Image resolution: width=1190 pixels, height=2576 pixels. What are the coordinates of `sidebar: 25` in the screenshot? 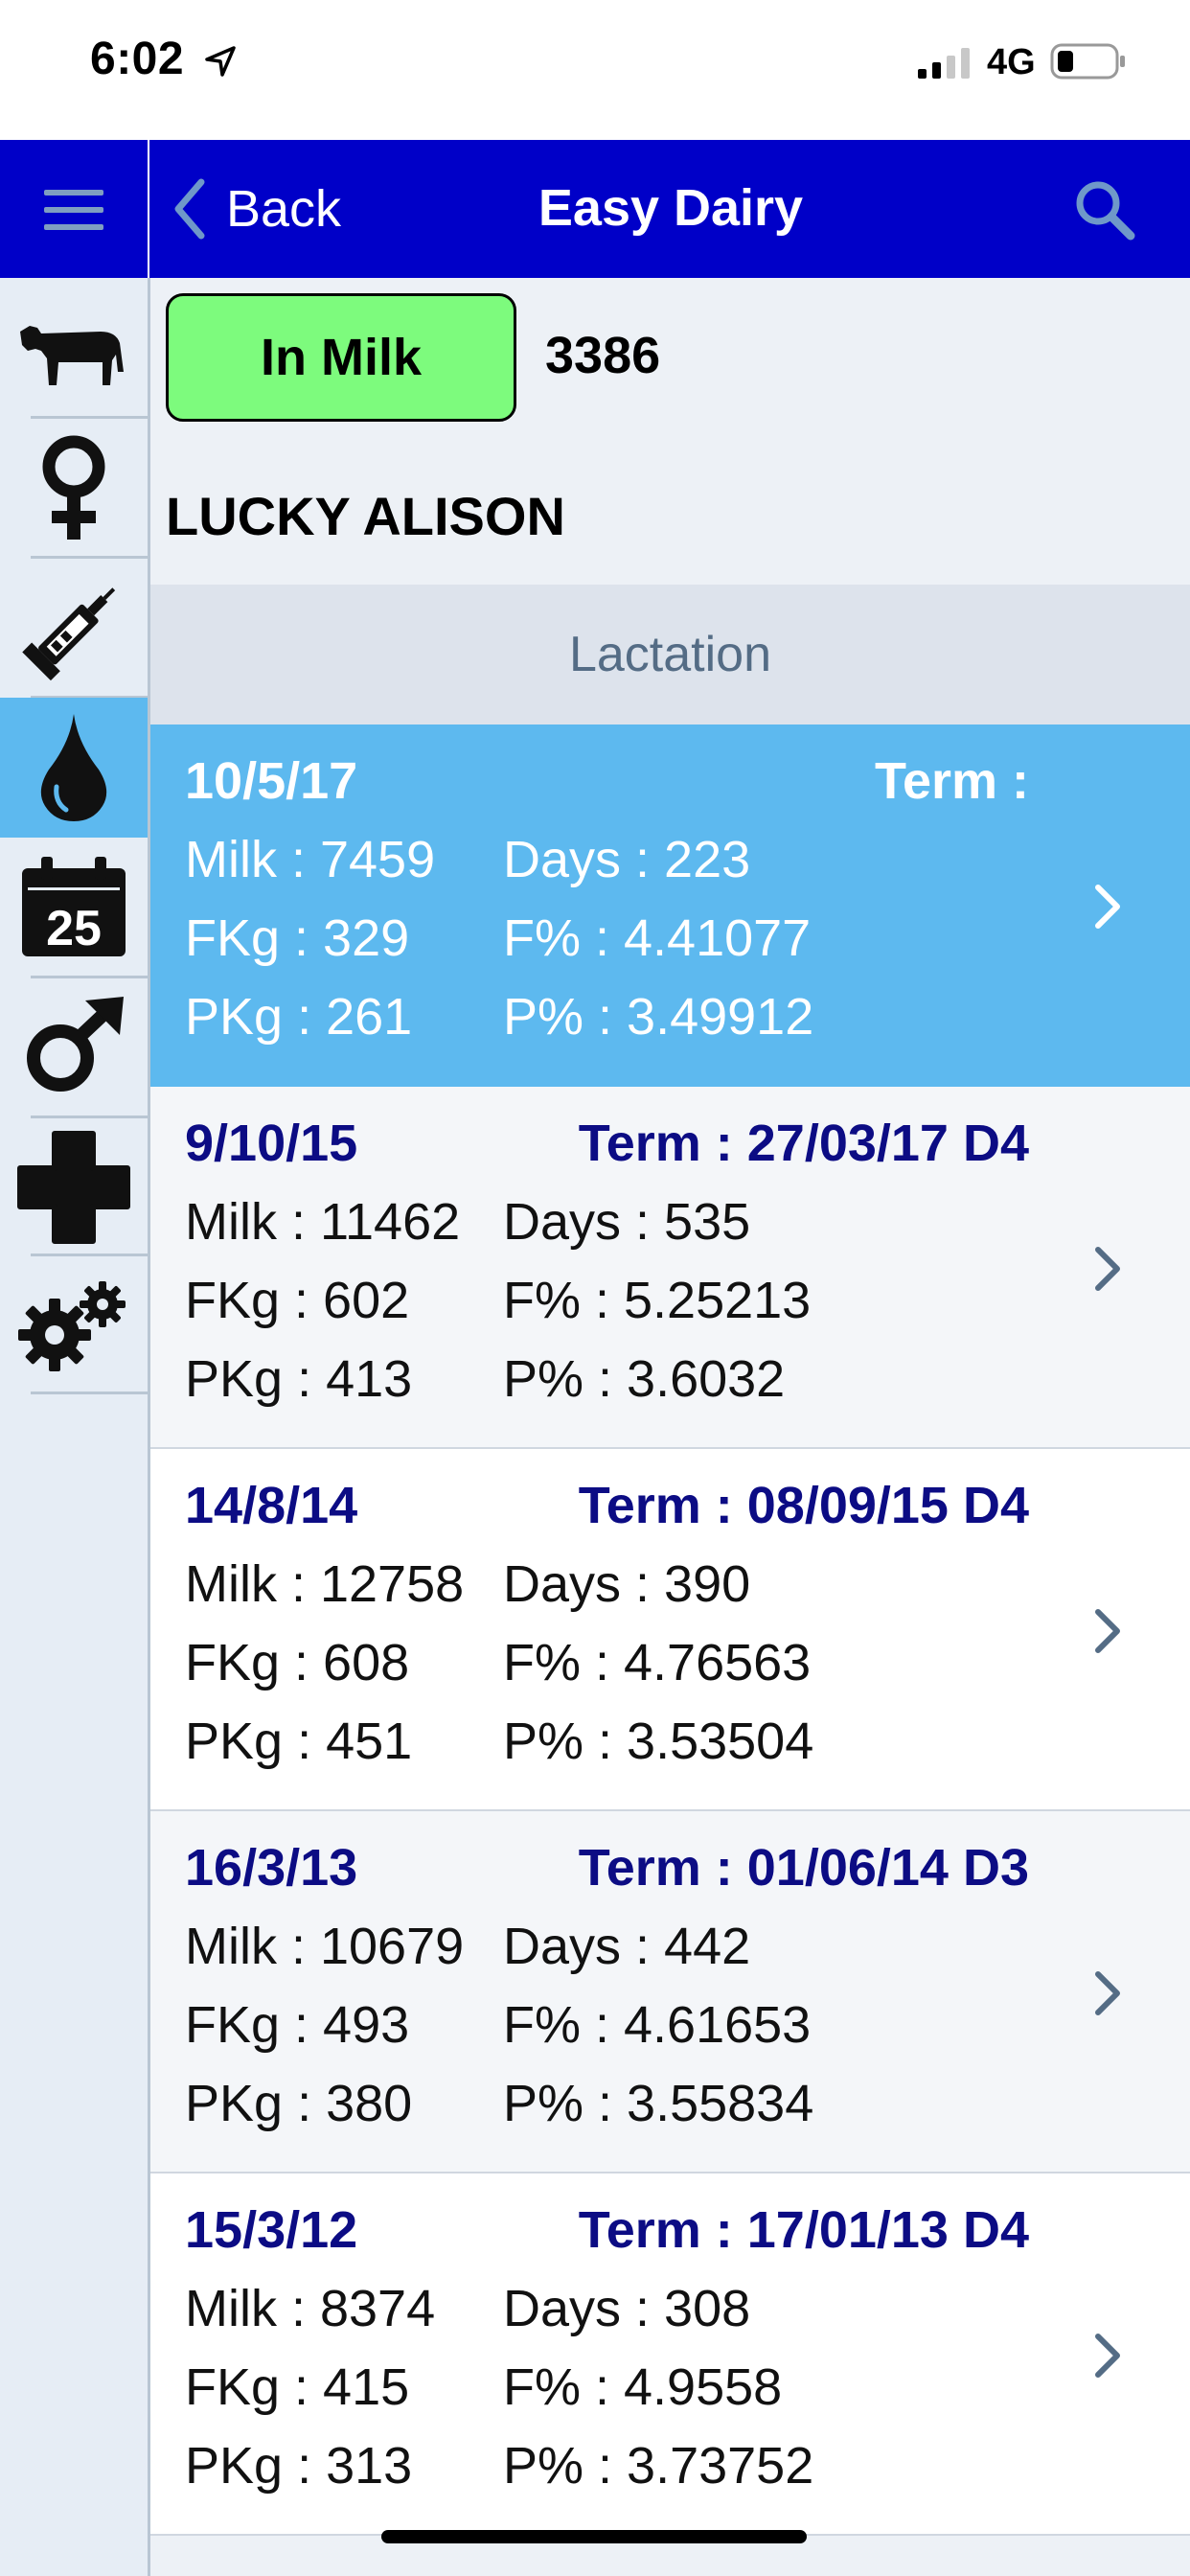 It's located at (74, 1427).